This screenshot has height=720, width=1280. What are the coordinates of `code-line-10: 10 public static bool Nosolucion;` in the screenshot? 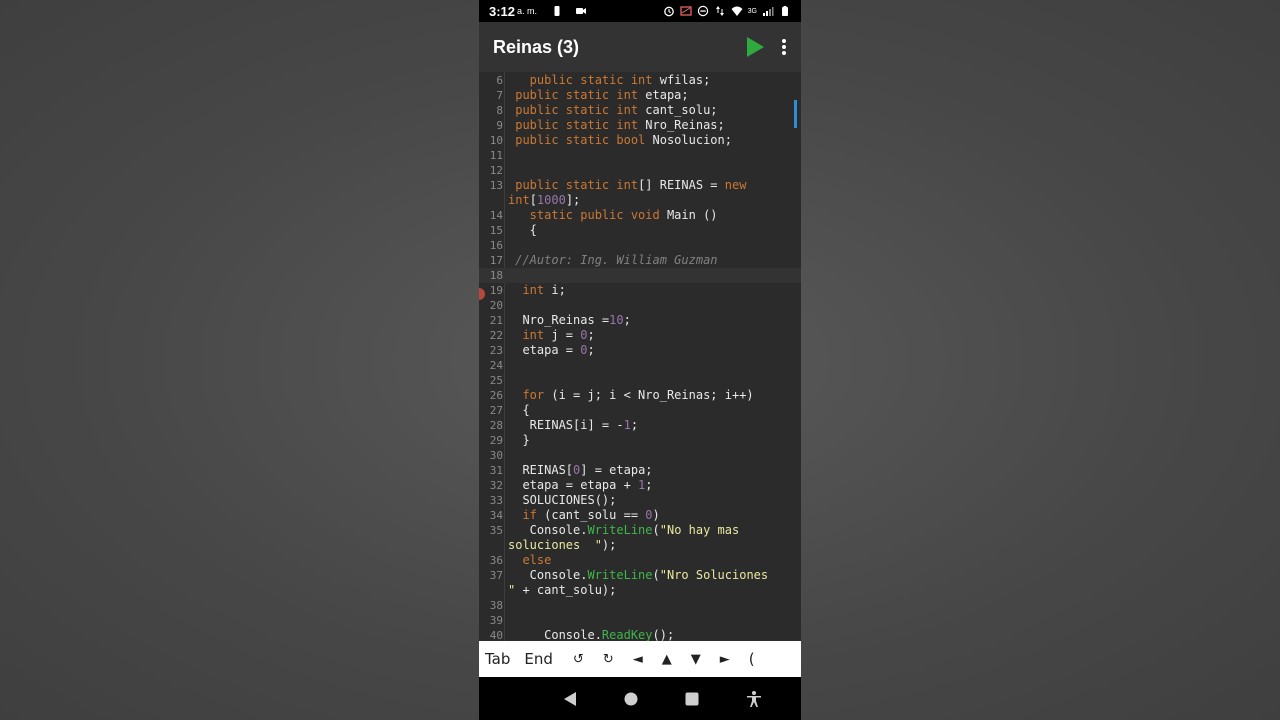 It's located at (610, 140).